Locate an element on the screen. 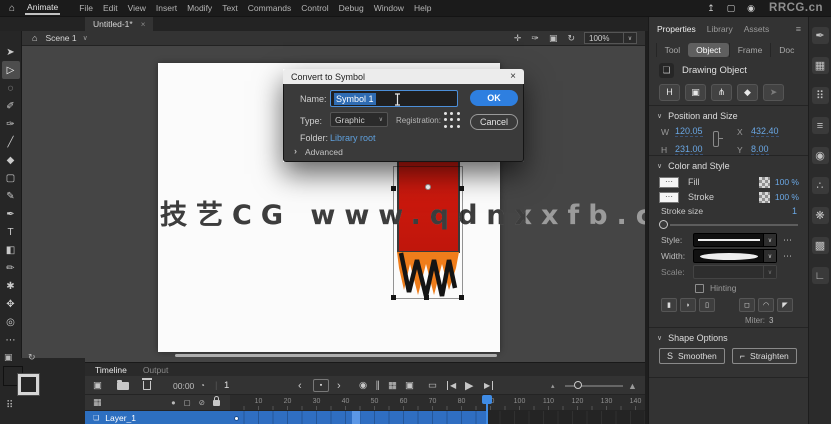 This screenshot has height=424, width=831. layer-frames-empty is located at coordinates (565, 417).